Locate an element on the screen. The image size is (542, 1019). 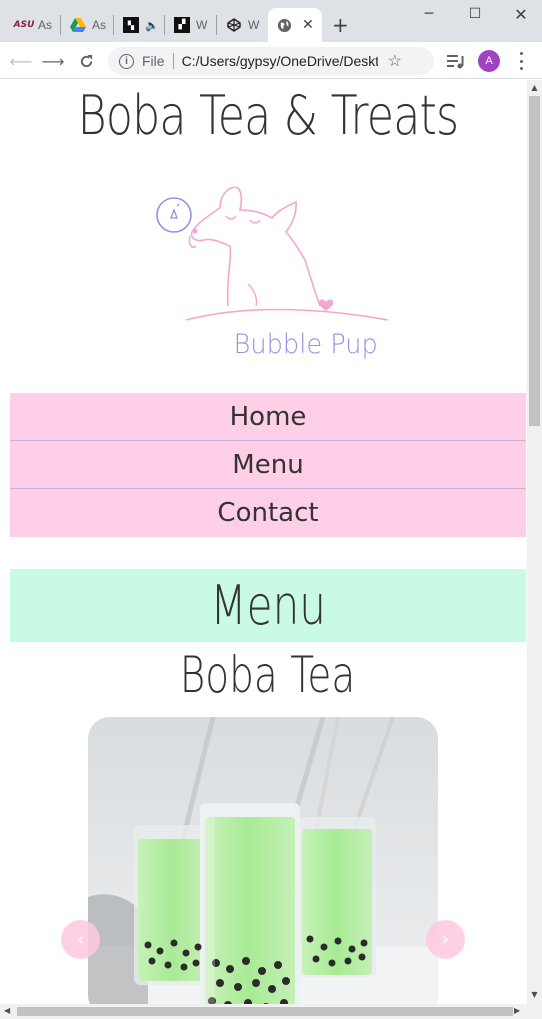
nav-menu: Menu is located at coordinates (268, 465).